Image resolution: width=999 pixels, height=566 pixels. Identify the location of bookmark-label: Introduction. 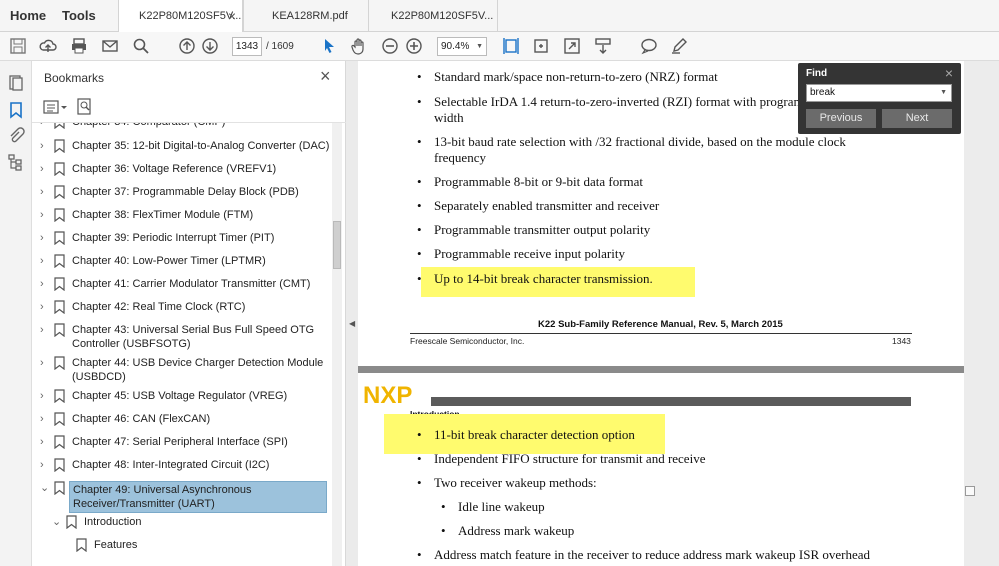
(113, 522).